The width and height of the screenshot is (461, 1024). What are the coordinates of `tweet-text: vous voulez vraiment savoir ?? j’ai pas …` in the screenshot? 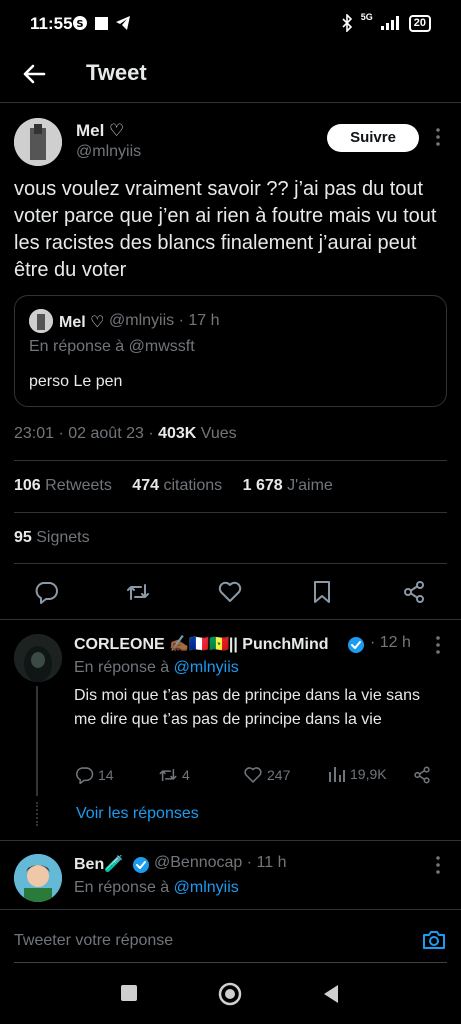 It's located at (225, 229).